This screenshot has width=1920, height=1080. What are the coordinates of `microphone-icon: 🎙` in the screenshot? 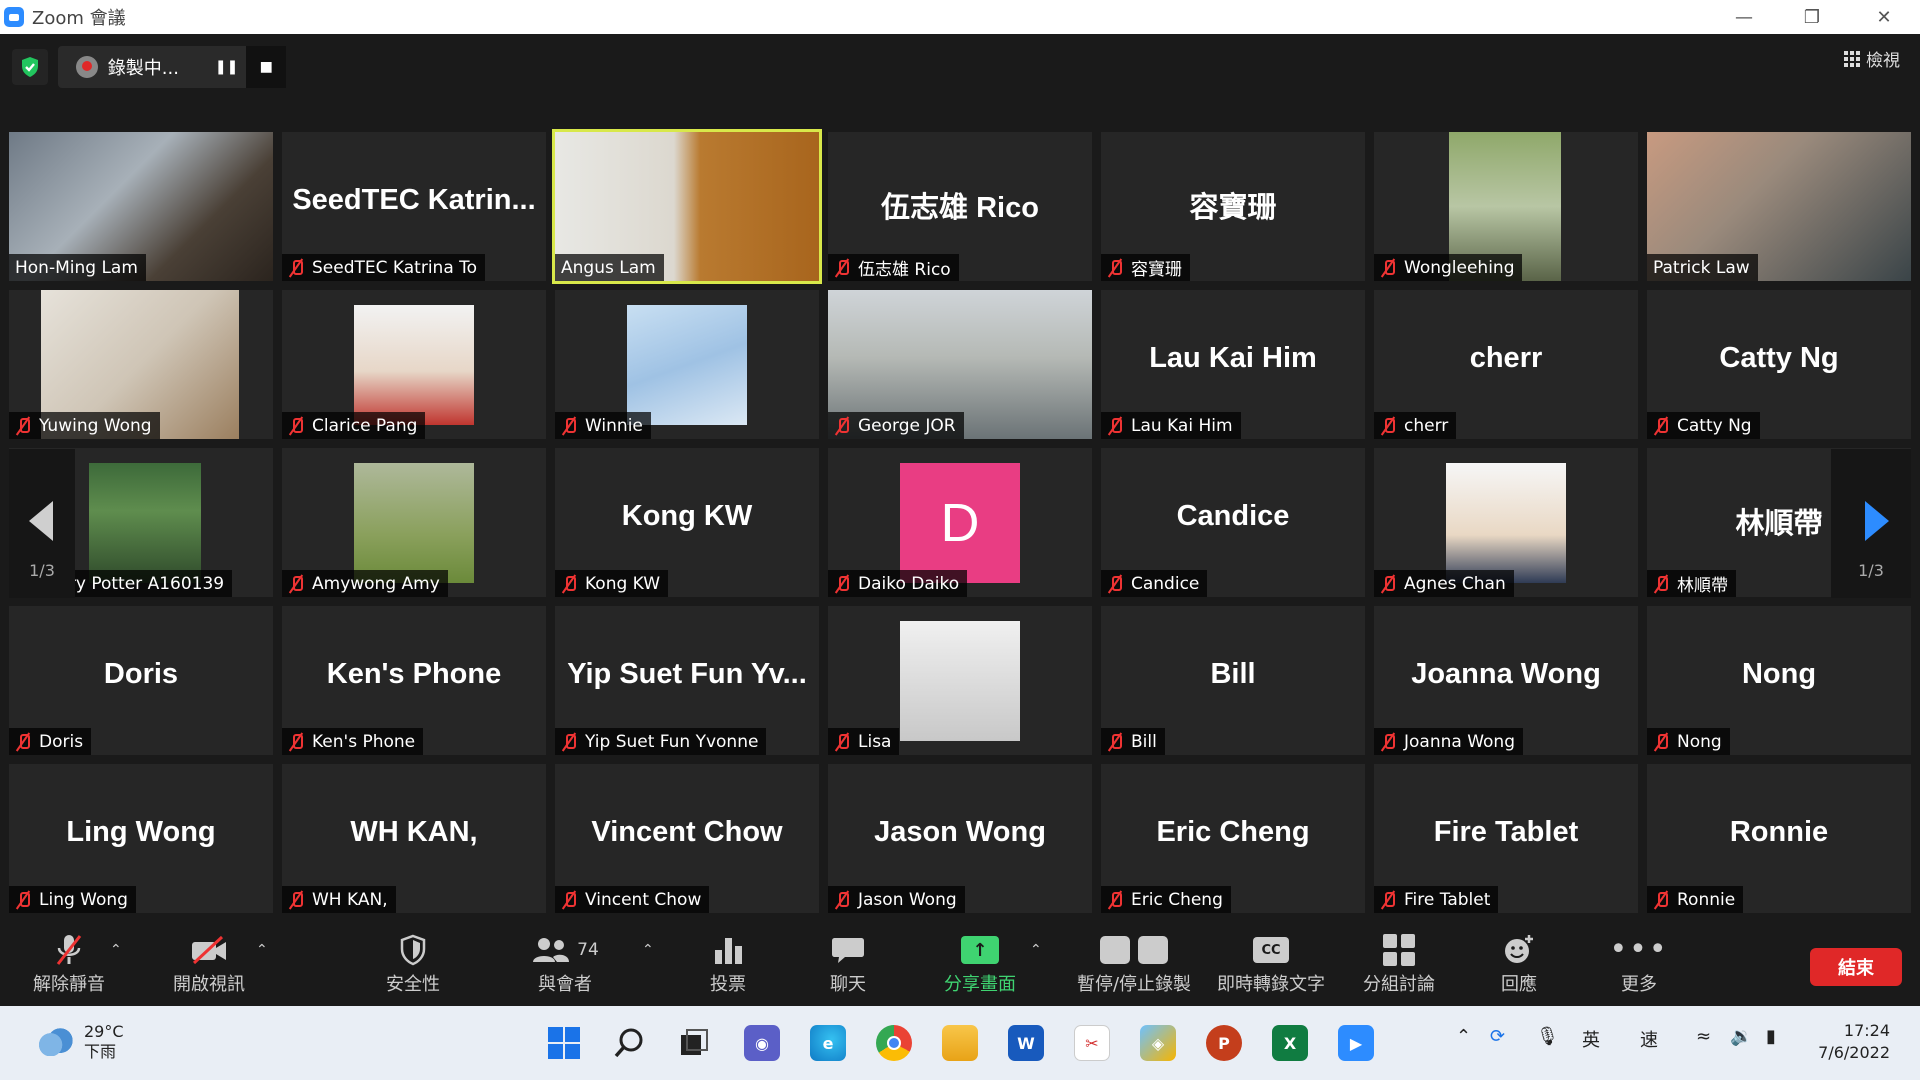 It's located at (1547, 1036).